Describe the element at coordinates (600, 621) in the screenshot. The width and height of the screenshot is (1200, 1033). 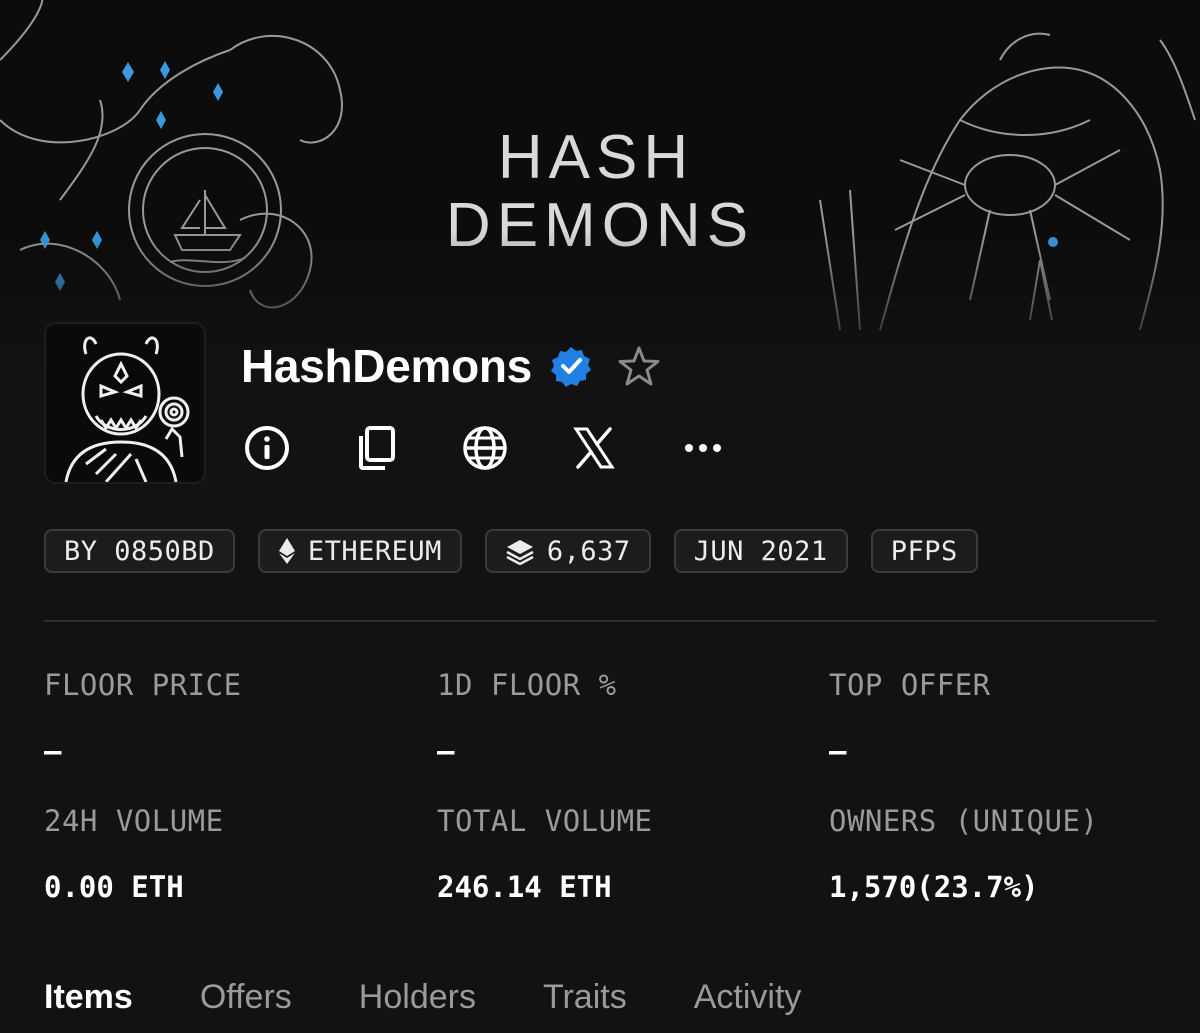
I see `section-divider` at that location.